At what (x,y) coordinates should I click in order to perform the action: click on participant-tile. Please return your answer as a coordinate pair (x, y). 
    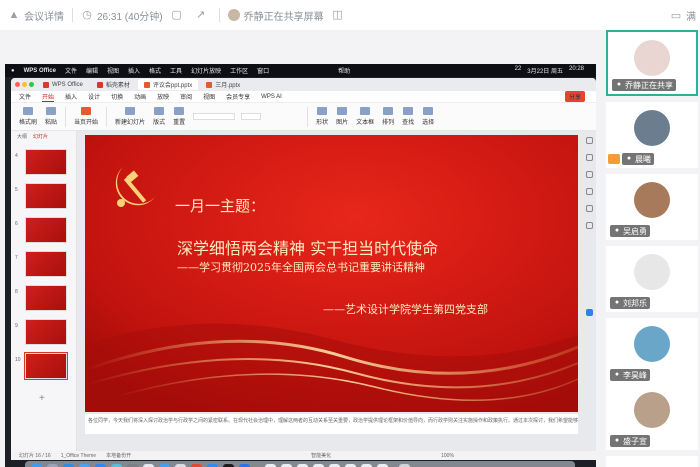
    Looking at the image, I should click on (652, 461).